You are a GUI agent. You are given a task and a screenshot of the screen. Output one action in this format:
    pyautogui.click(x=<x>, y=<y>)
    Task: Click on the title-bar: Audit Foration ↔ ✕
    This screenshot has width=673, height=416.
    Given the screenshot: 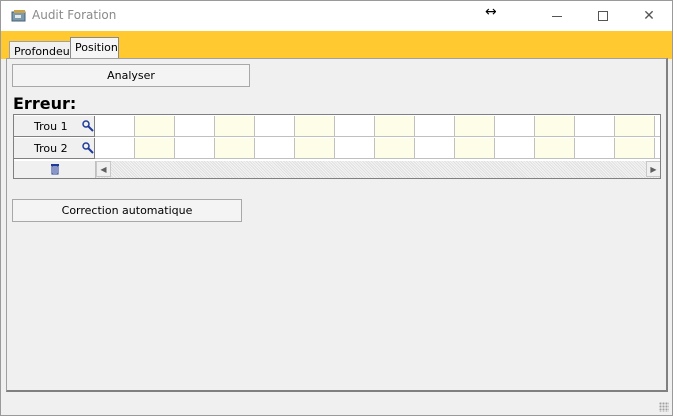 What is the action you would take?
    pyautogui.click(x=336, y=16)
    